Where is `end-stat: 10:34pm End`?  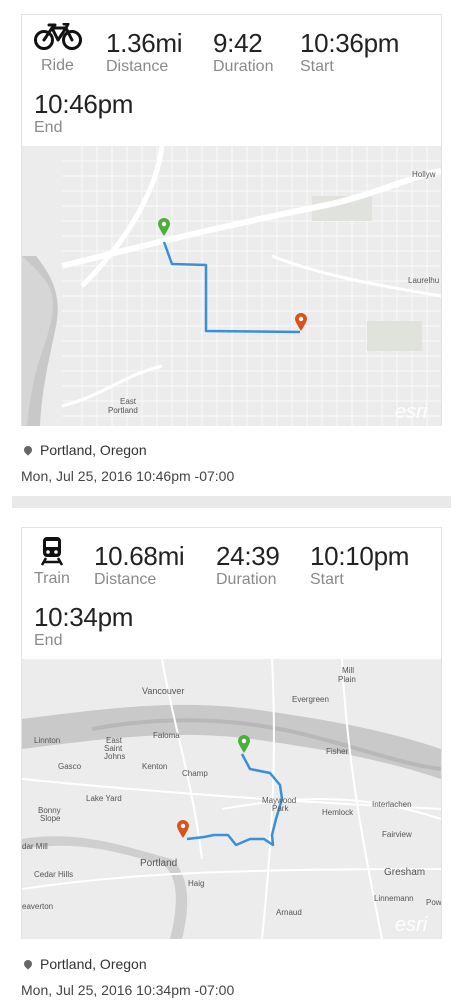 end-stat: 10:34pm End is located at coordinates (83, 626).